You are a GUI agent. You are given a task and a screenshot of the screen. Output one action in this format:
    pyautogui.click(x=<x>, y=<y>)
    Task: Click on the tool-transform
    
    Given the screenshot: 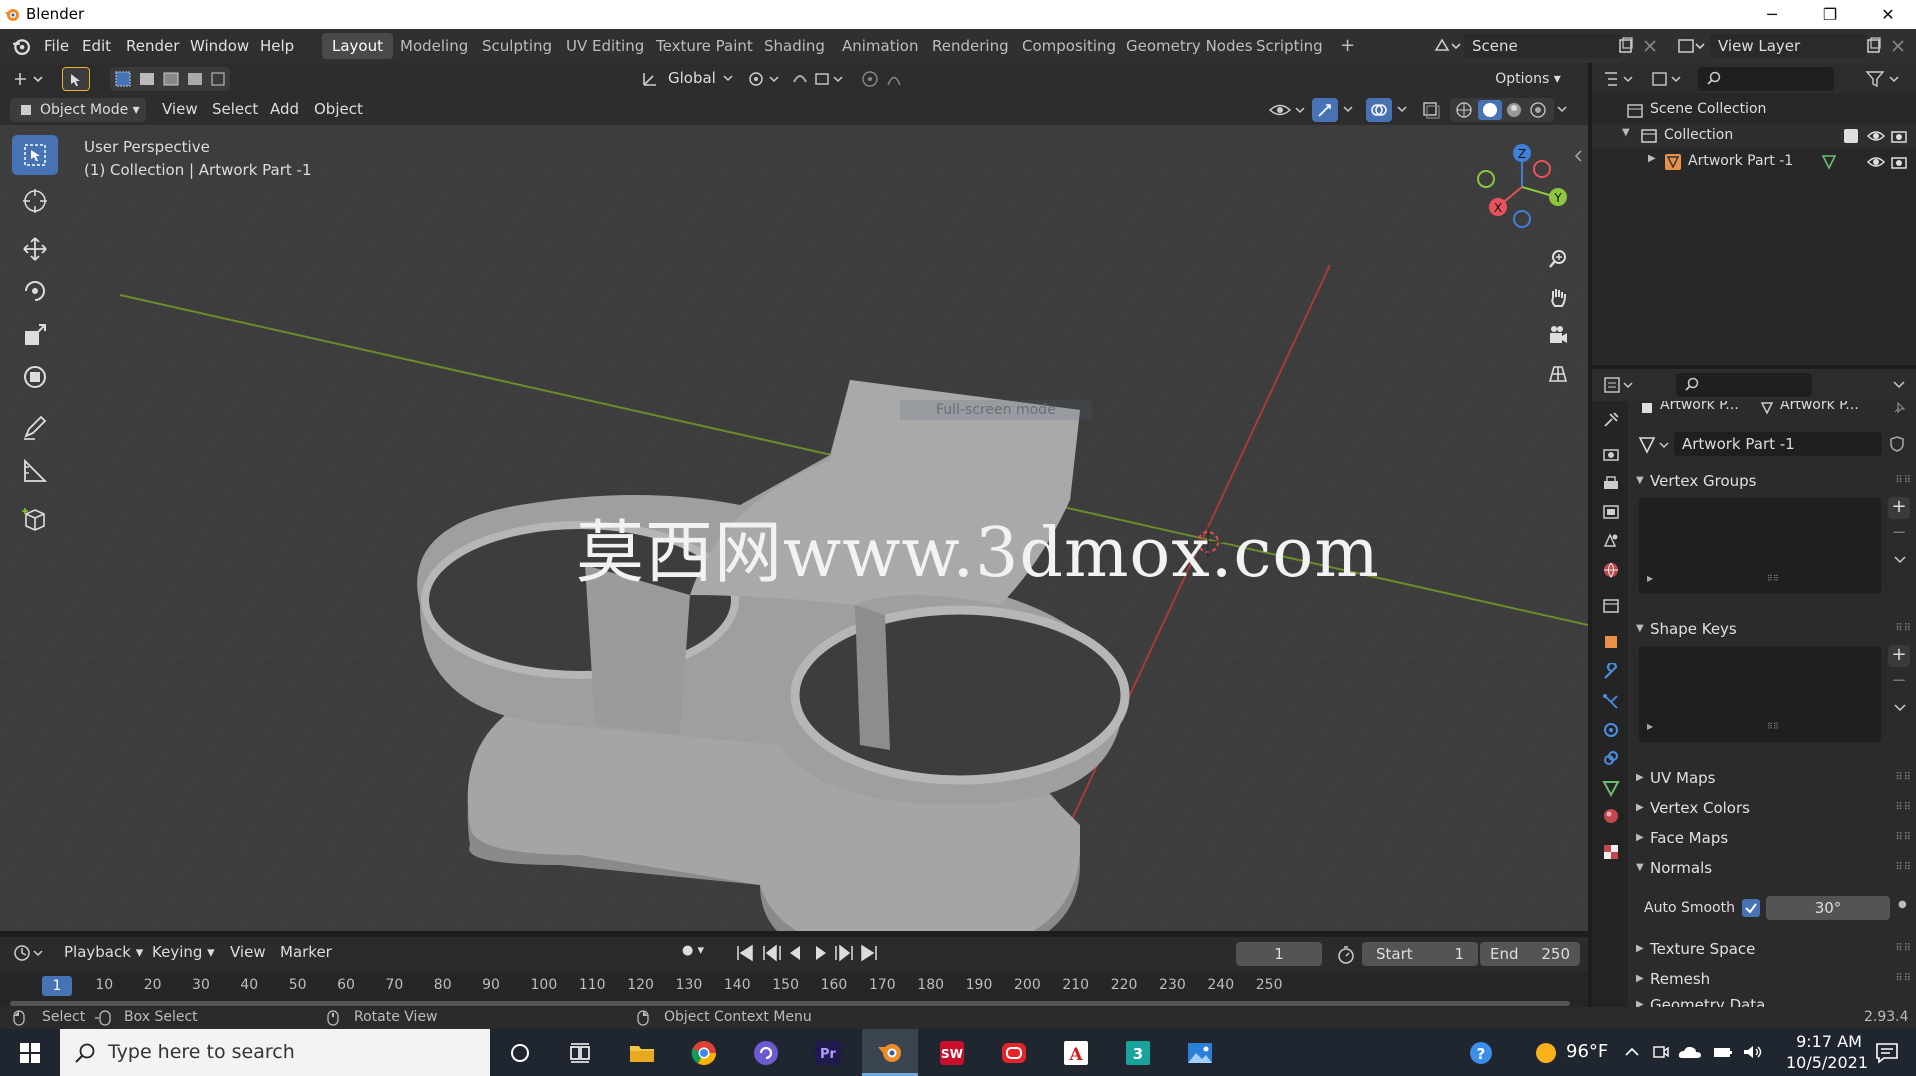 What is the action you would take?
    pyautogui.click(x=35, y=377)
    